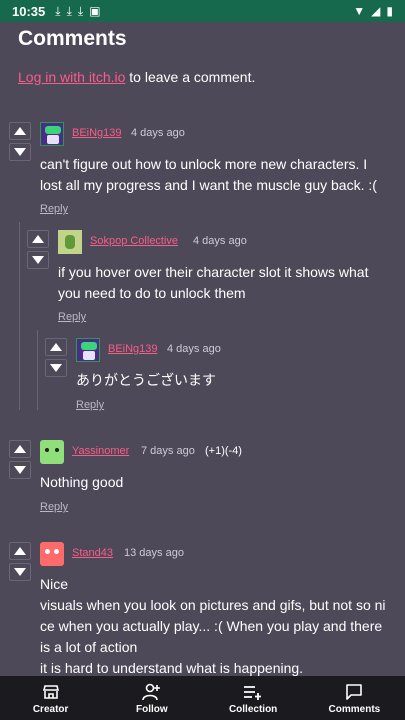 This screenshot has height=720, width=405. I want to click on wifi-icon: ▼, so click(359, 11).